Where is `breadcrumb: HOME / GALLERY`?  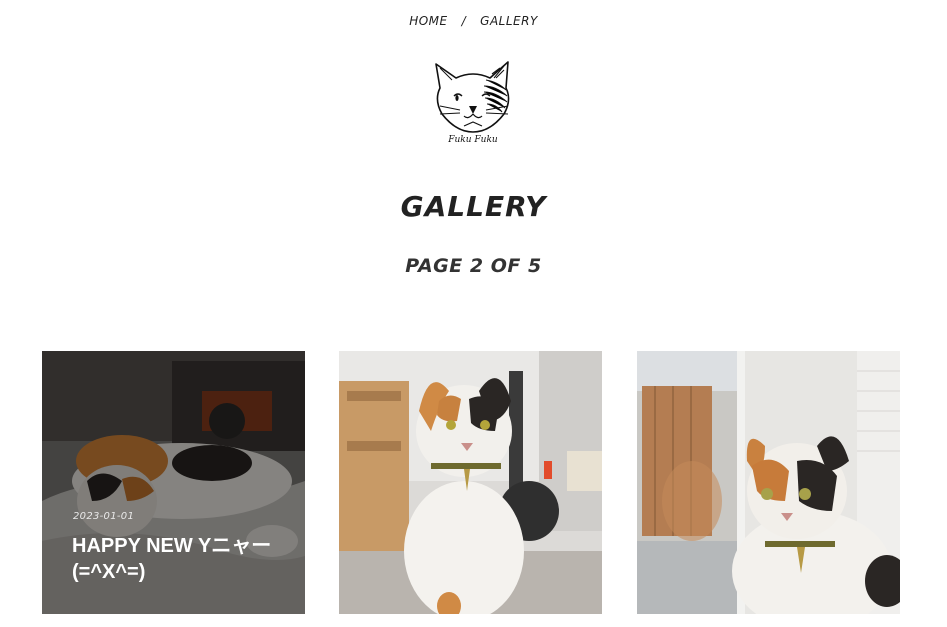 breadcrumb: HOME / GALLERY is located at coordinates (473, 21).